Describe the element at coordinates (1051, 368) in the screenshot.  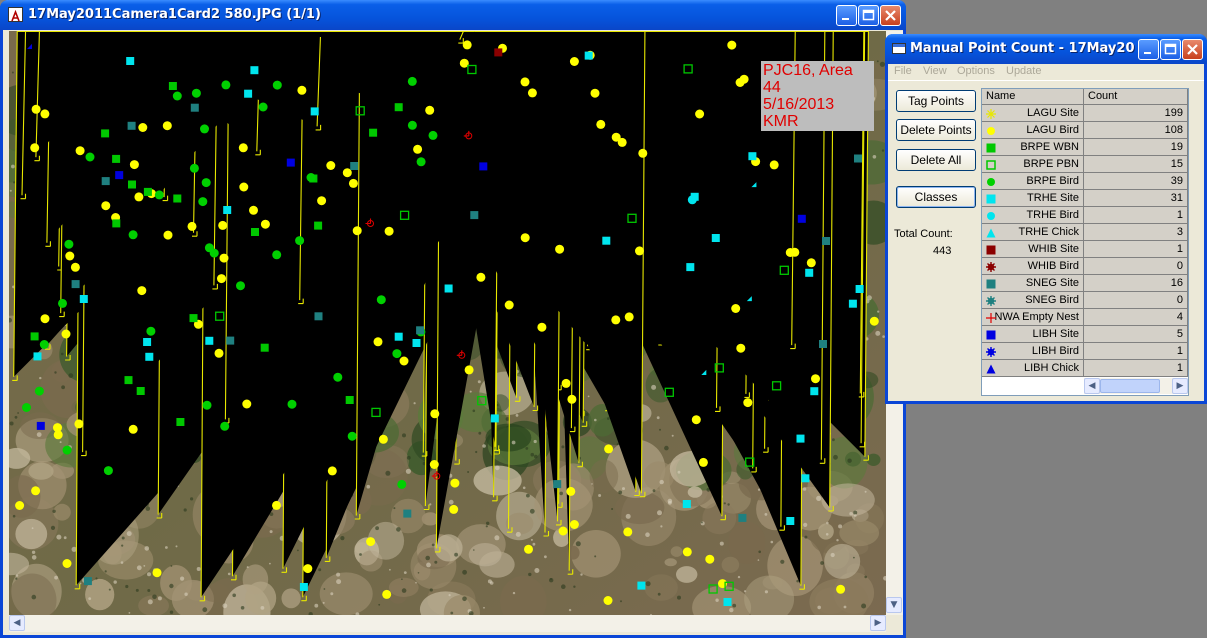
I see `class-name-text: LIBH Chick` at that location.